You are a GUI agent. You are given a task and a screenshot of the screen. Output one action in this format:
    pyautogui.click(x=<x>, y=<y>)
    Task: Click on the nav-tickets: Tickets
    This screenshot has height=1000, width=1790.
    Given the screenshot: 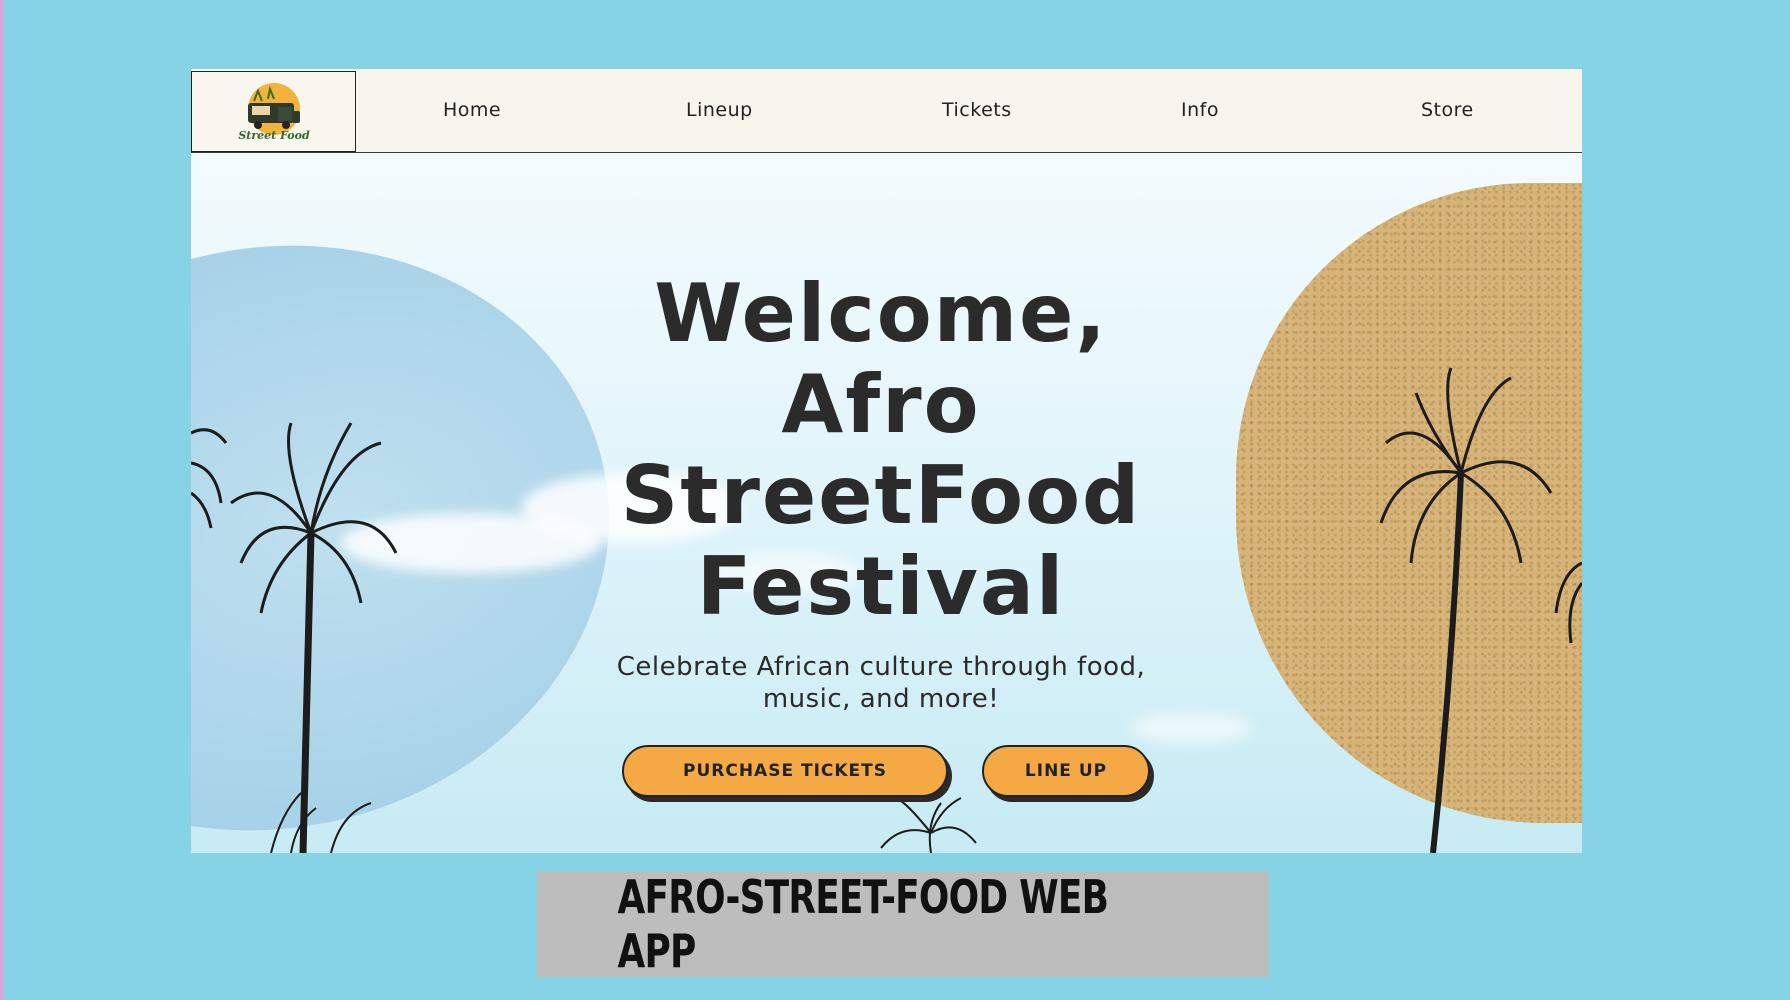 What is the action you would take?
    pyautogui.click(x=977, y=110)
    